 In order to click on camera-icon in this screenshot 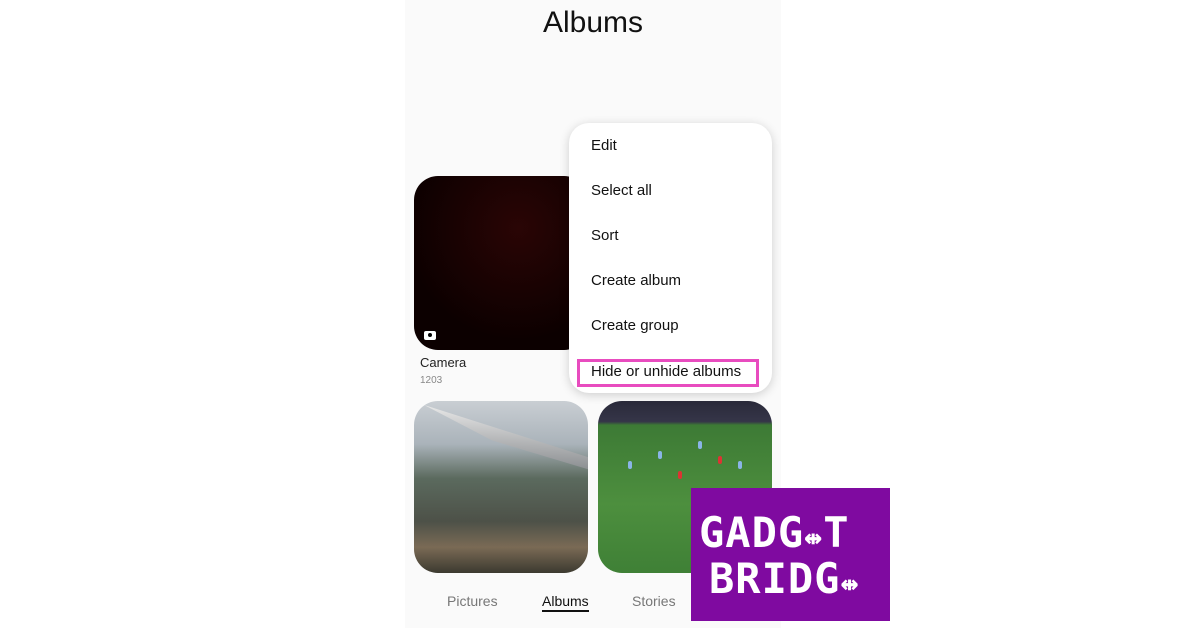, I will do `click(430, 335)`.